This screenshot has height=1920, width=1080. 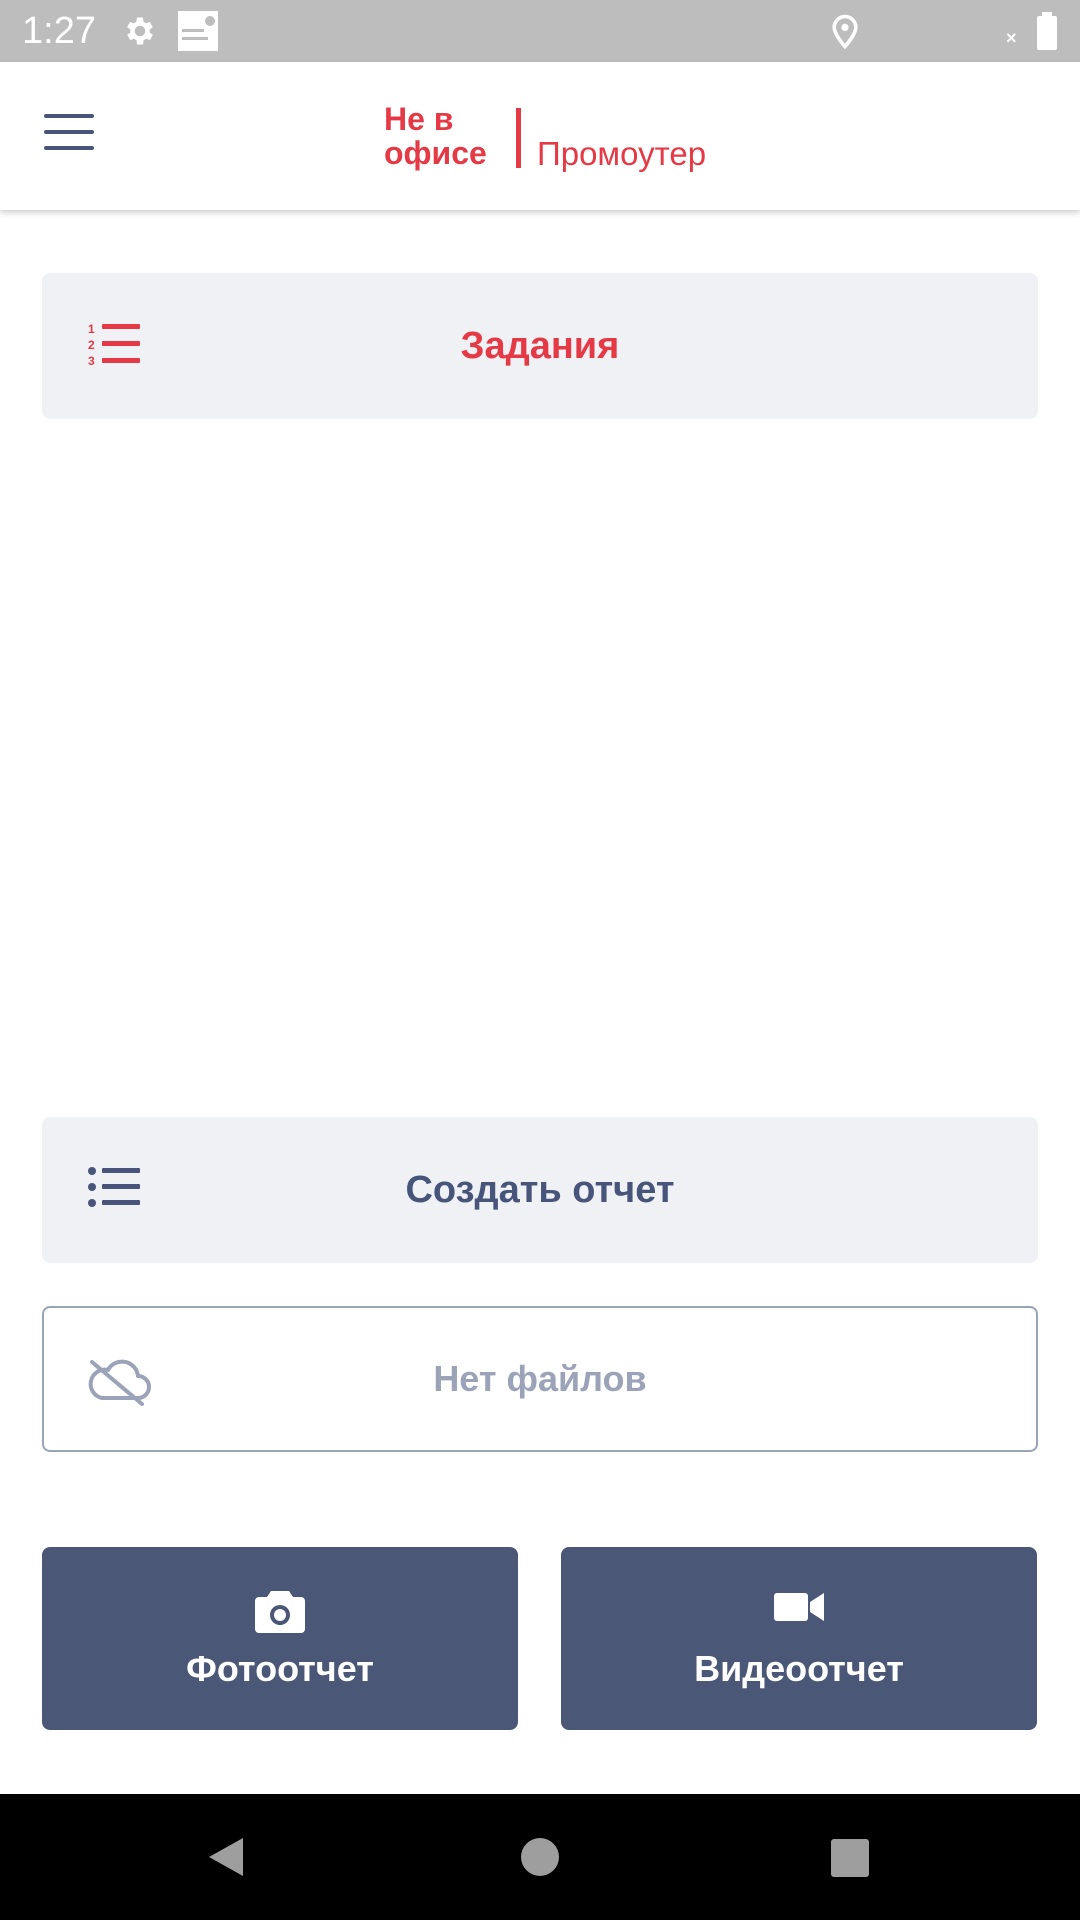 What do you see at coordinates (622, 153) in the screenshot?
I see `logo-role: Промоутер` at bounding box center [622, 153].